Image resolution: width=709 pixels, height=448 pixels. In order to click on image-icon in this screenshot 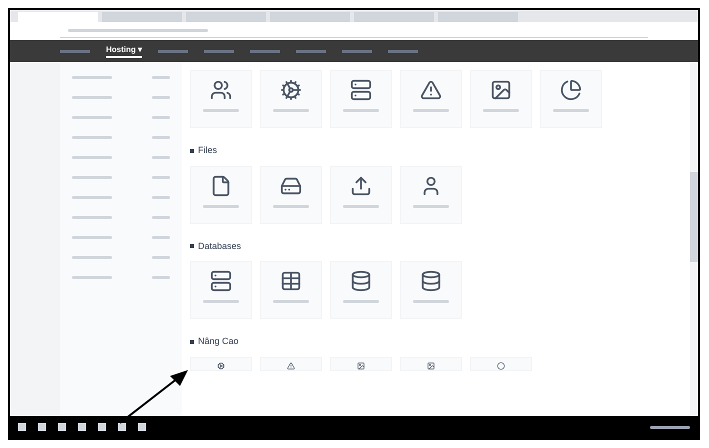, I will do `click(501, 90)`.